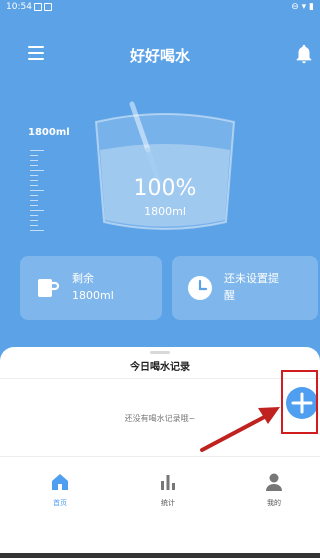 This screenshot has height=558, width=320. What do you see at coordinates (160, 367) in the screenshot?
I see `records-title: 今日喝水记录` at bounding box center [160, 367].